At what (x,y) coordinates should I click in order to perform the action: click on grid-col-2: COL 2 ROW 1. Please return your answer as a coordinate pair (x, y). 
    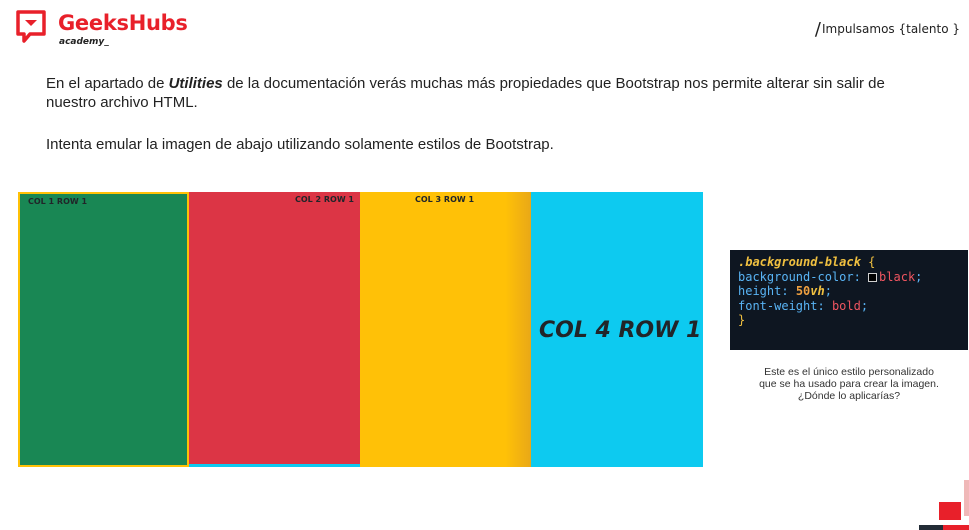
    Looking at the image, I should click on (274, 329).